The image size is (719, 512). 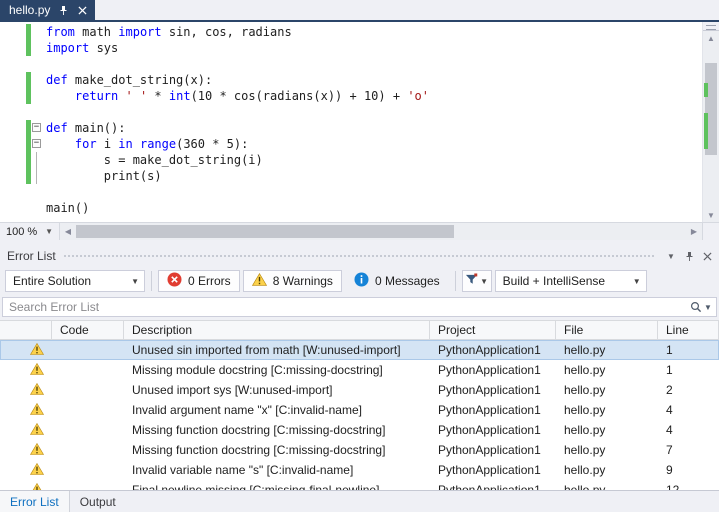 I want to click on vertical-scrollbar: ▲ ▼, so click(x=710, y=122).